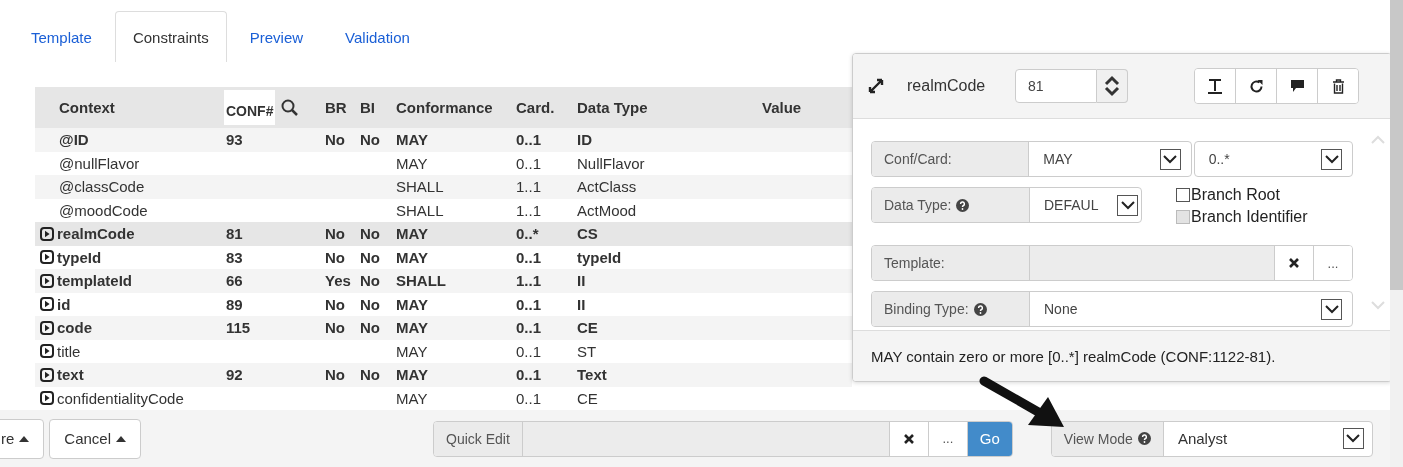 The height and width of the screenshot is (467, 1403). I want to click on table-cell: templateId, so click(94, 281).